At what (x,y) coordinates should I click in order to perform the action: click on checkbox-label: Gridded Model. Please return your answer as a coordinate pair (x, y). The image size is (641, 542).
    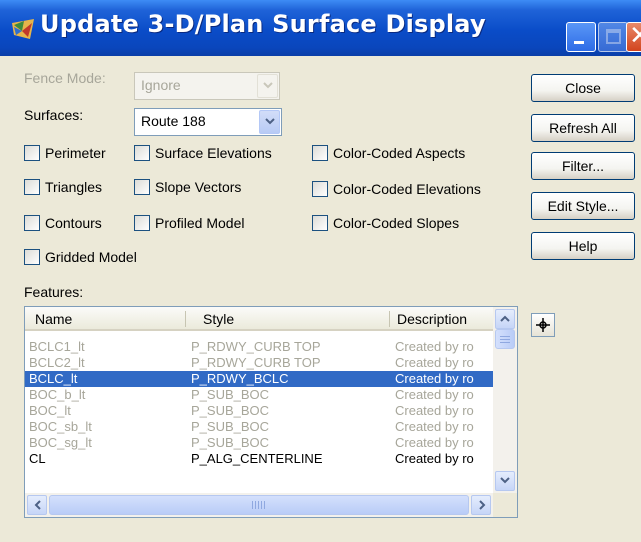
    Looking at the image, I should click on (91, 257).